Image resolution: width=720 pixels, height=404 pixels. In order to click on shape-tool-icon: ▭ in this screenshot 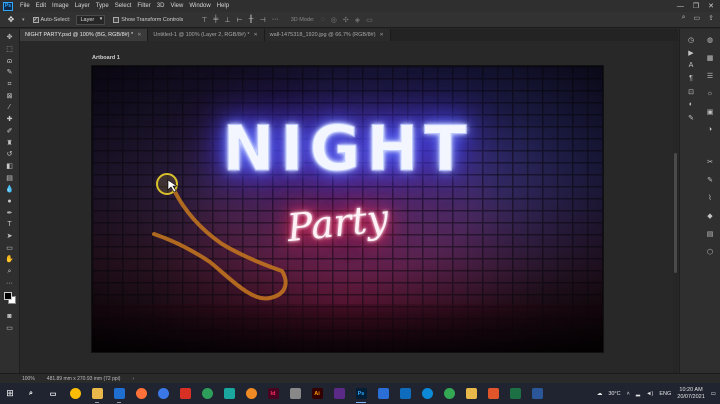, I will do `click(10, 248)`.